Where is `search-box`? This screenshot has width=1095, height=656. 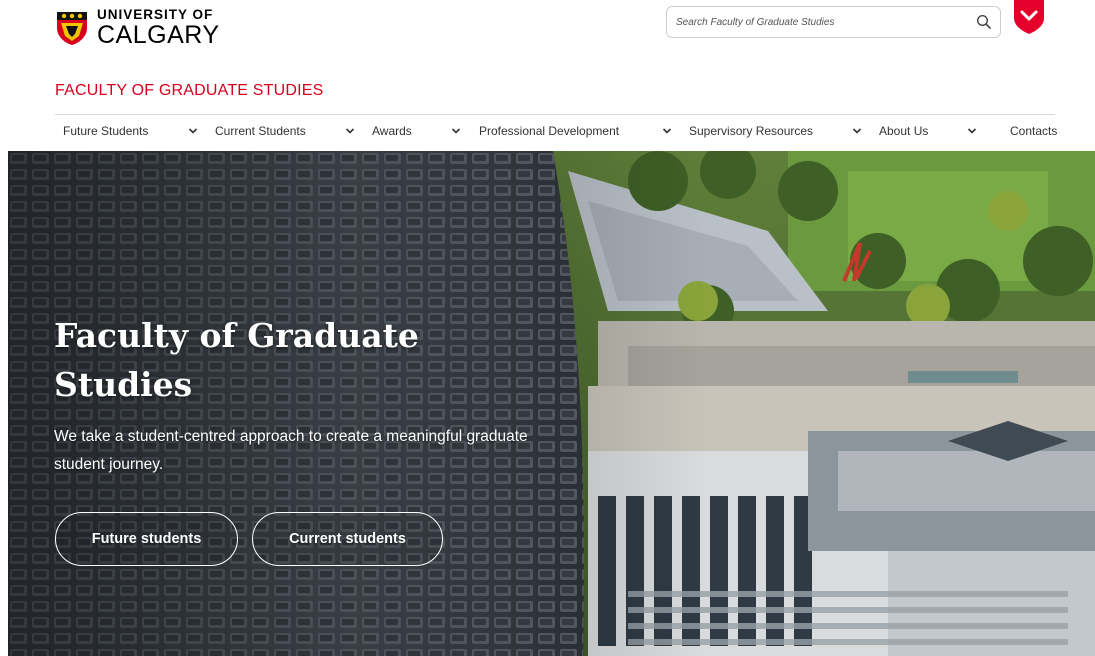 search-box is located at coordinates (833, 22).